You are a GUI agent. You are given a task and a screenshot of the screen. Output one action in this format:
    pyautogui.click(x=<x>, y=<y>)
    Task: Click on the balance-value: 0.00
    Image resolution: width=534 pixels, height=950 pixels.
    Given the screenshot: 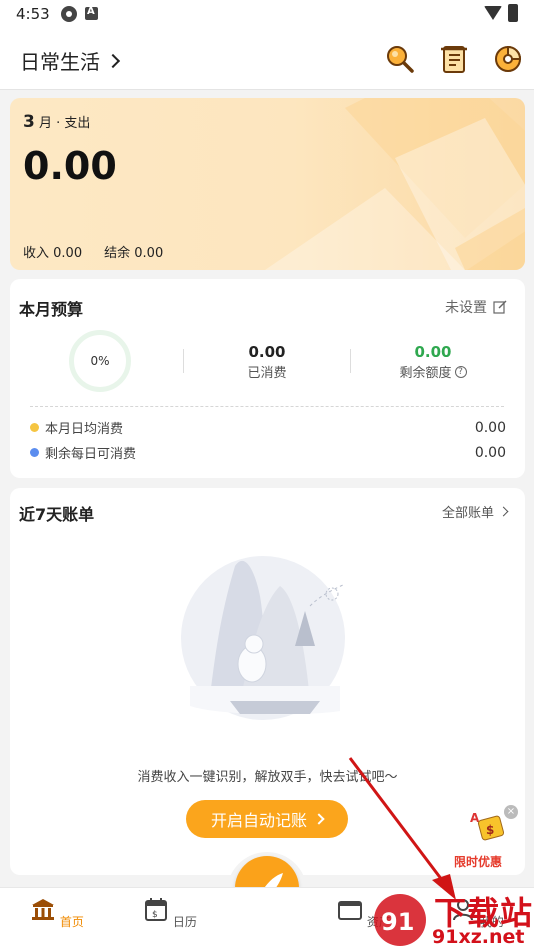 What is the action you would take?
    pyautogui.click(x=149, y=253)
    